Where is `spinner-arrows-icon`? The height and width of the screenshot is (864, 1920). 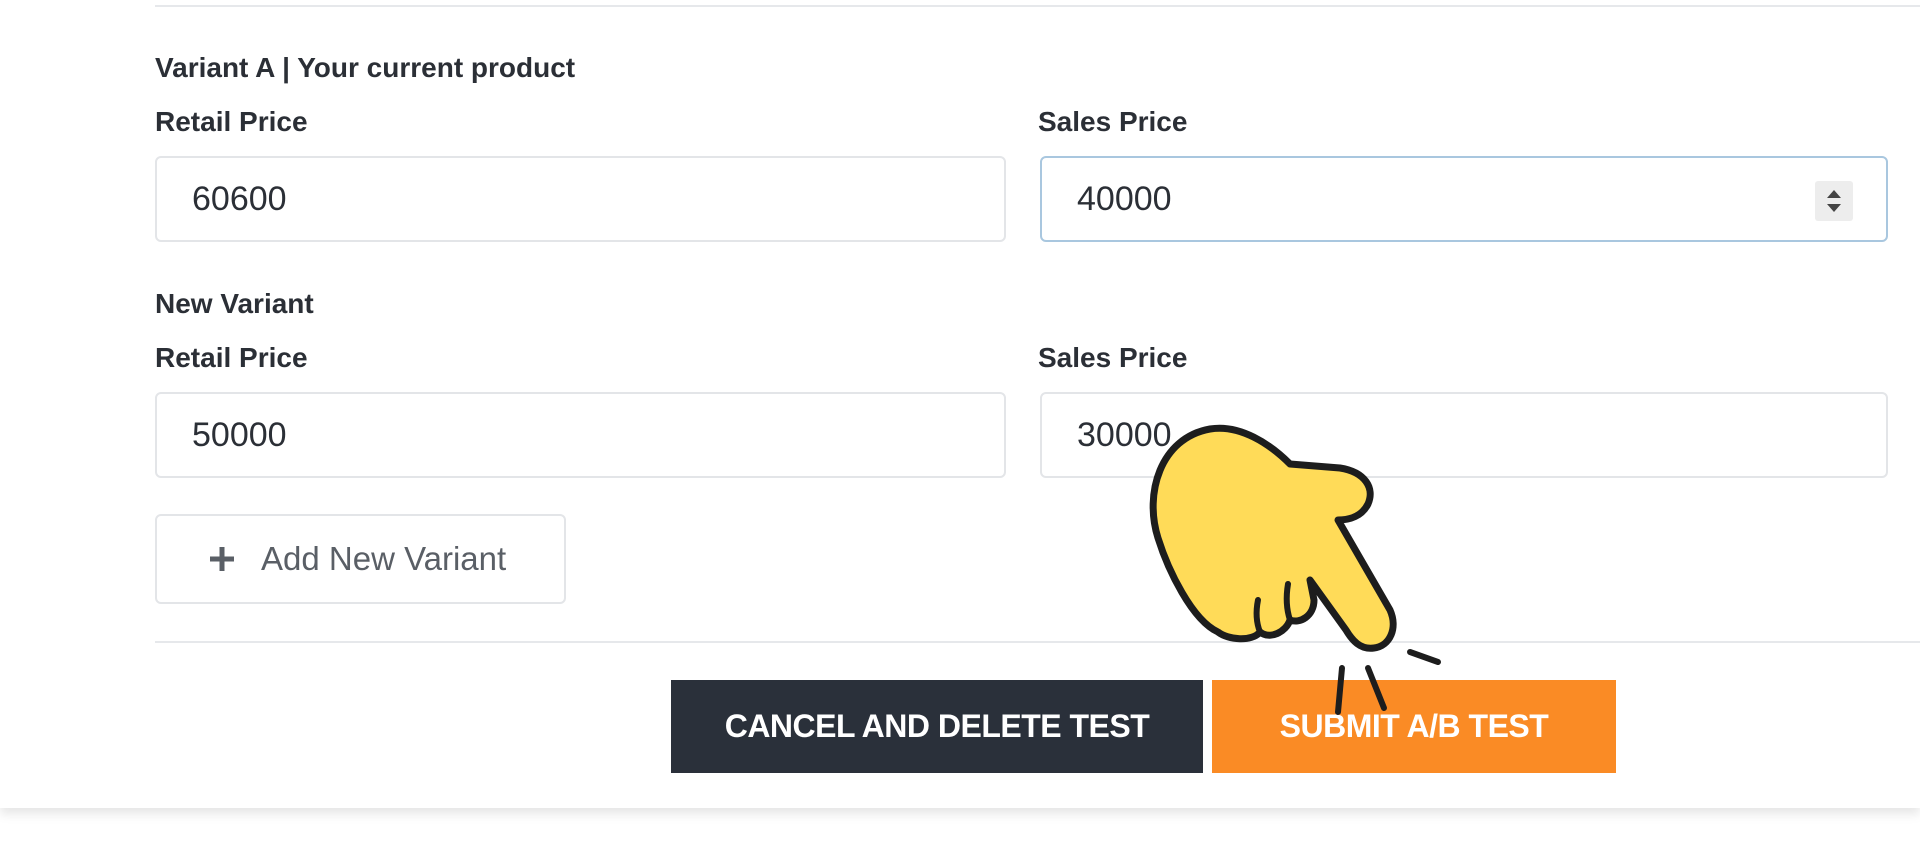
spinner-arrows-icon is located at coordinates (1834, 201).